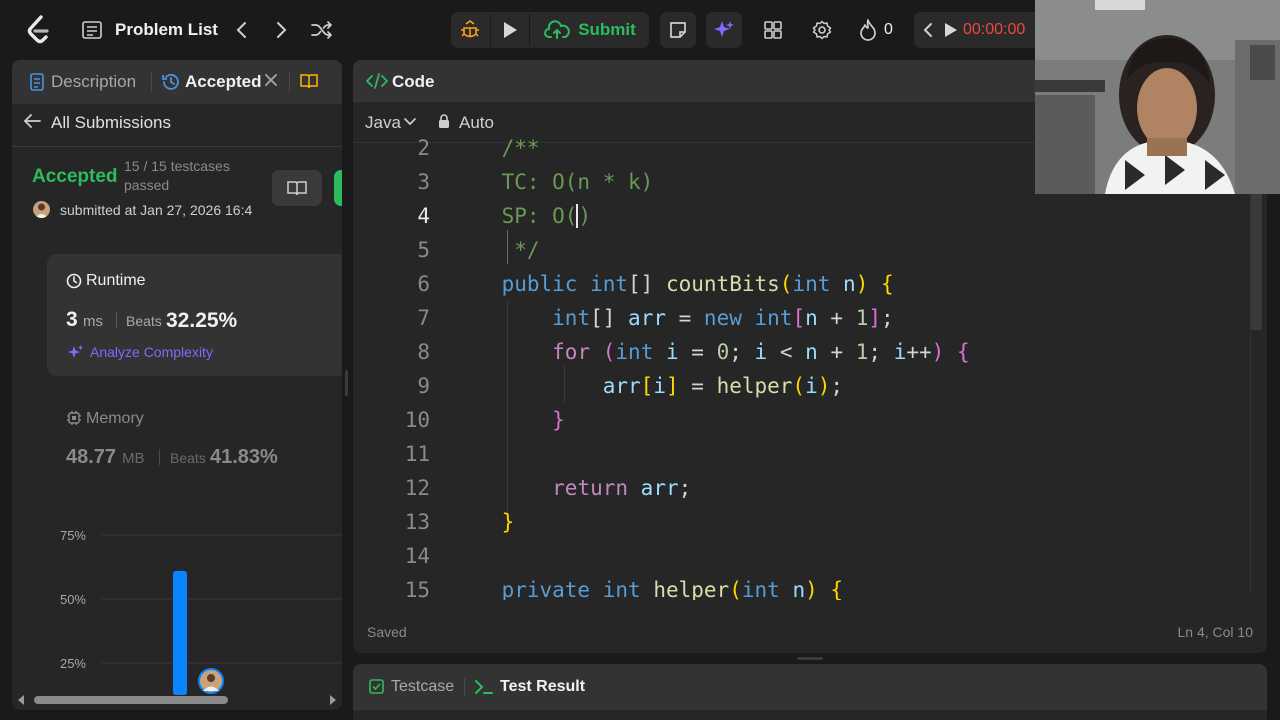 Image resolution: width=1280 pixels, height=720 pixels. What do you see at coordinates (147, 185) in the screenshot?
I see `testcases-passed: passed` at bounding box center [147, 185].